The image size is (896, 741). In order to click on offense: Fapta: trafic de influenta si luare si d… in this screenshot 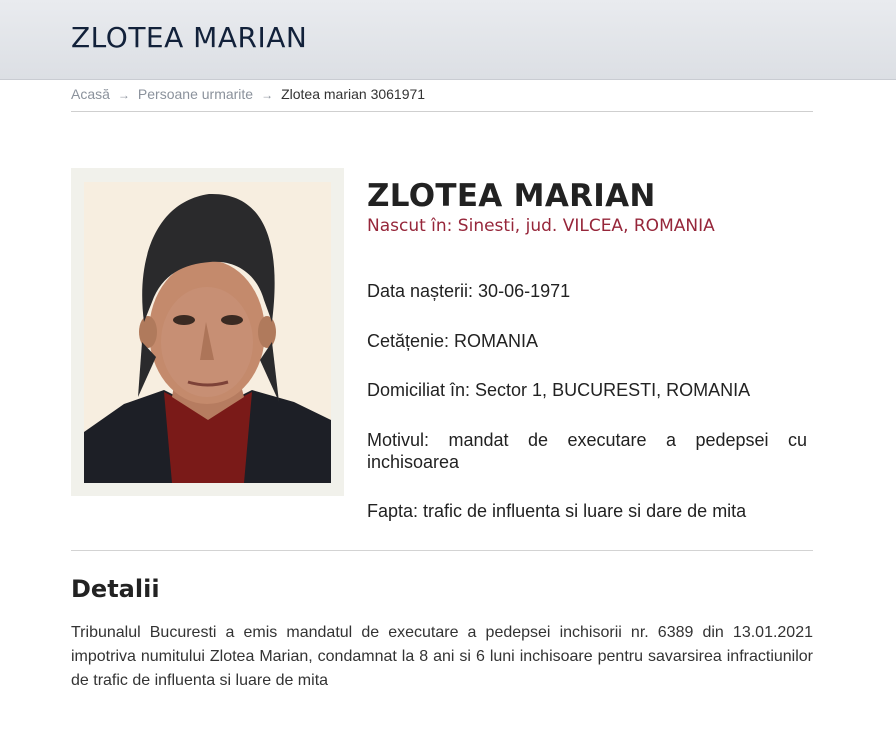, I will do `click(557, 511)`.